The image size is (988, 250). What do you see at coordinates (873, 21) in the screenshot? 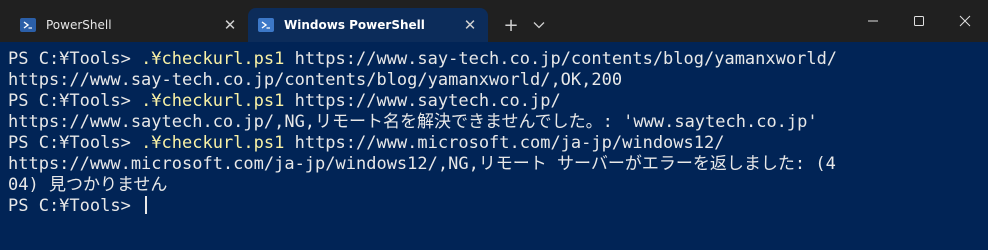
I see `minimize-button` at bounding box center [873, 21].